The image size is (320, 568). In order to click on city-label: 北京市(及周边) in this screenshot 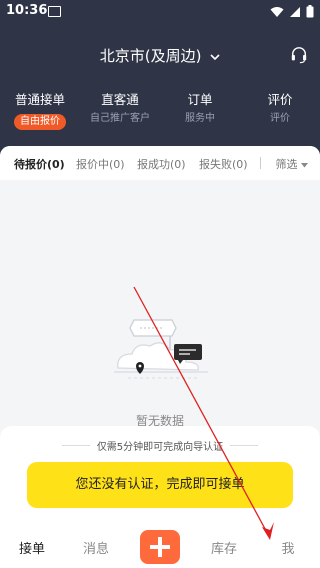, I will do `click(150, 56)`.